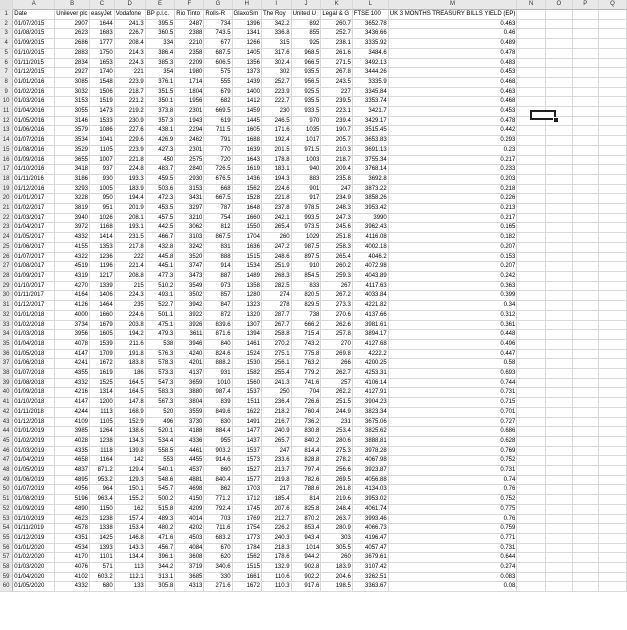 This screenshot has height=630, width=627. Describe the element at coordinates (276, 72) in the screenshot. I see `value-cell: 302` at that location.